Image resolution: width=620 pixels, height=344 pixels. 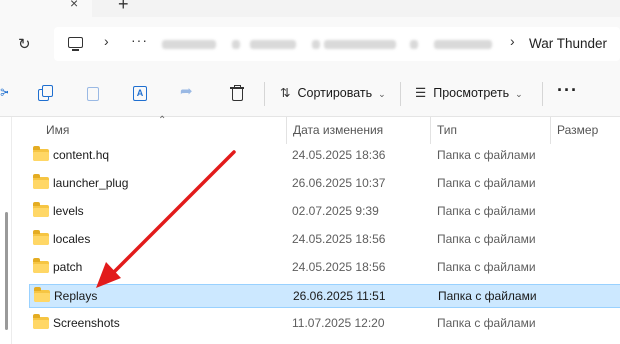 What do you see at coordinates (338, 323) in the screenshot?
I see `file-date: 11.07.2025 12:20` at bounding box center [338, 323].